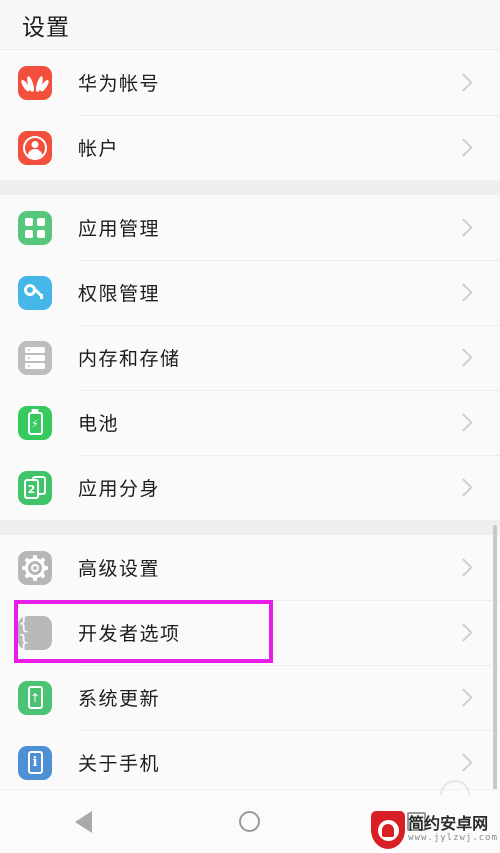 The image size is (500, 853). I want to click on sidebar-item-system-update: ↑ 系统更新, so click(250, 697).